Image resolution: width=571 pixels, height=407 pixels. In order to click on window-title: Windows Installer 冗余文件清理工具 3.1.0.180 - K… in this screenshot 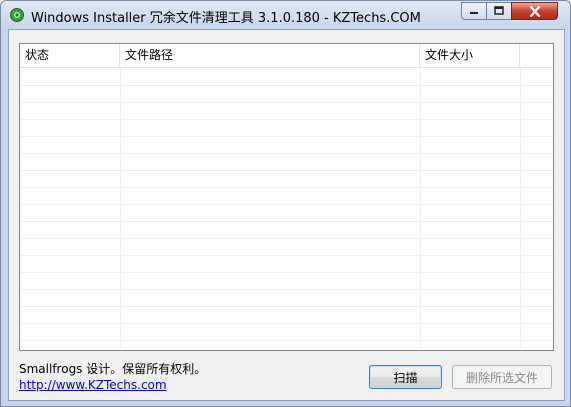, I will do `click(226, 18)`.